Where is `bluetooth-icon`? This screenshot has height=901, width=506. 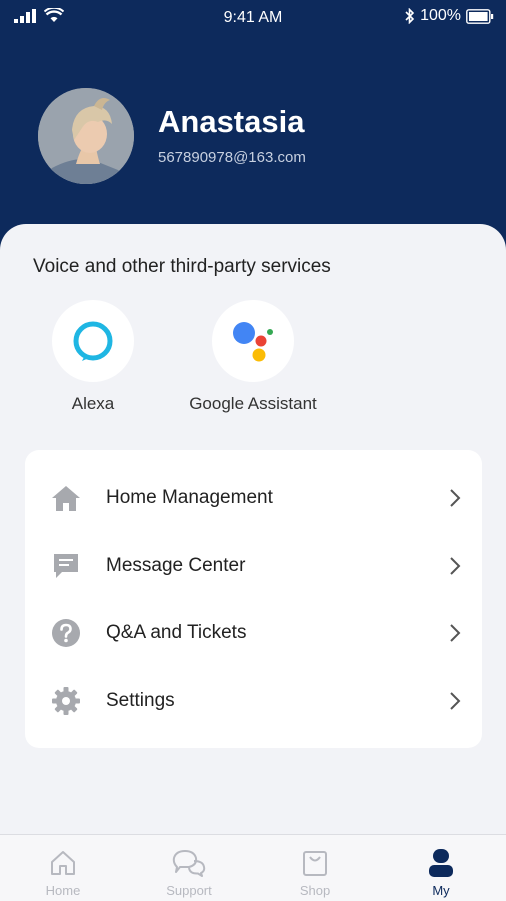 bluetooth-icon is located at coordinates (410, 16).